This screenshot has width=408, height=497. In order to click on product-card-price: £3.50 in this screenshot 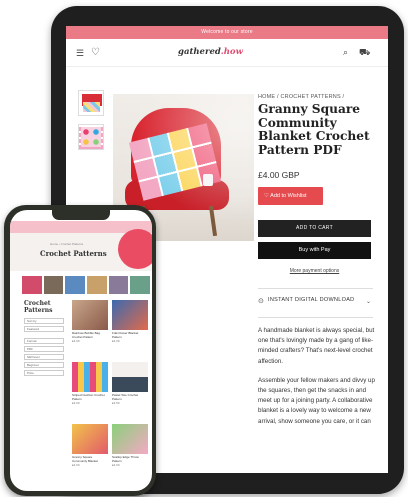, I will do `click(116, 403)`.